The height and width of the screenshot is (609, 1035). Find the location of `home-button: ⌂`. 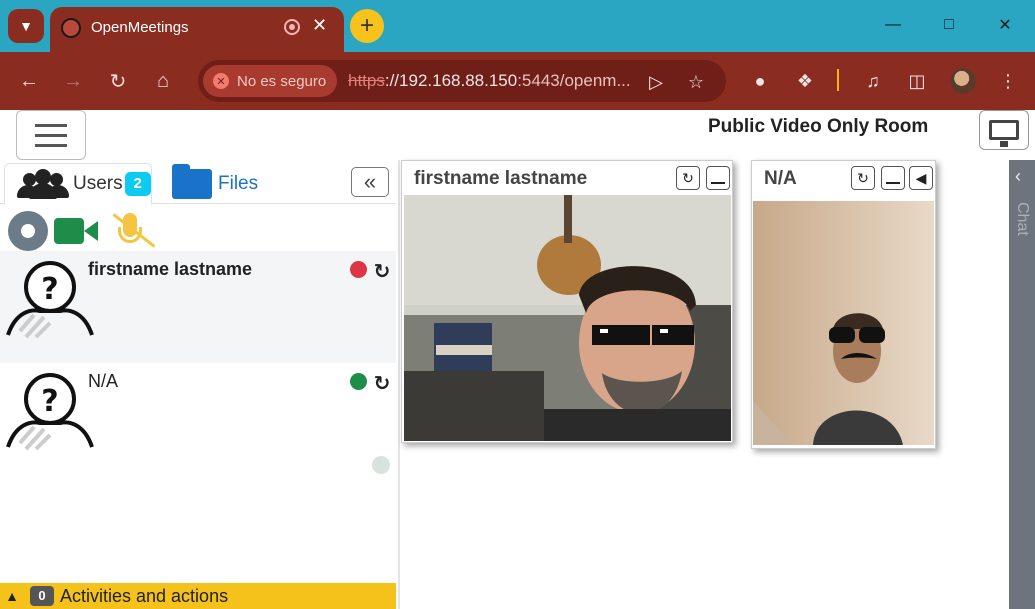

home-button: ⌂ is located at coordinates (163, 81).